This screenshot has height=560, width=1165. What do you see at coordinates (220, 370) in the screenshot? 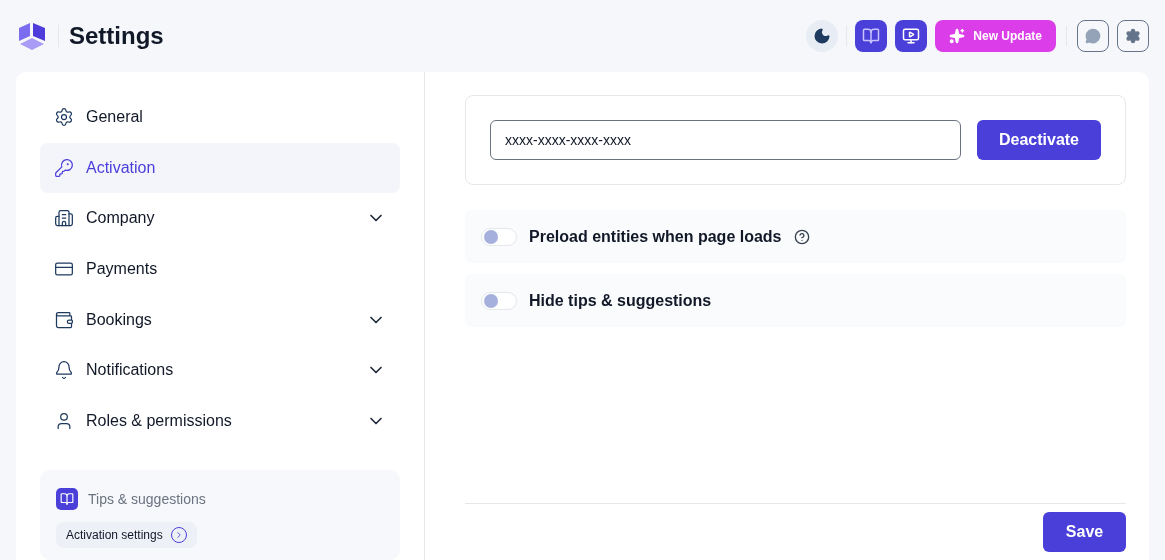
I see `sidebar-item: Notifications` at bounding box center [220, 370].